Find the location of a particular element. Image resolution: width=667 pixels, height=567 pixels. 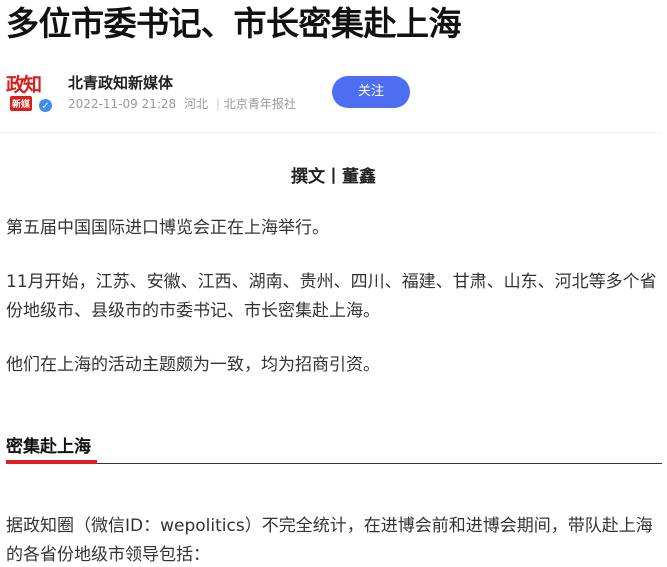

section-accent-bar is located at coordinates (51, 462).